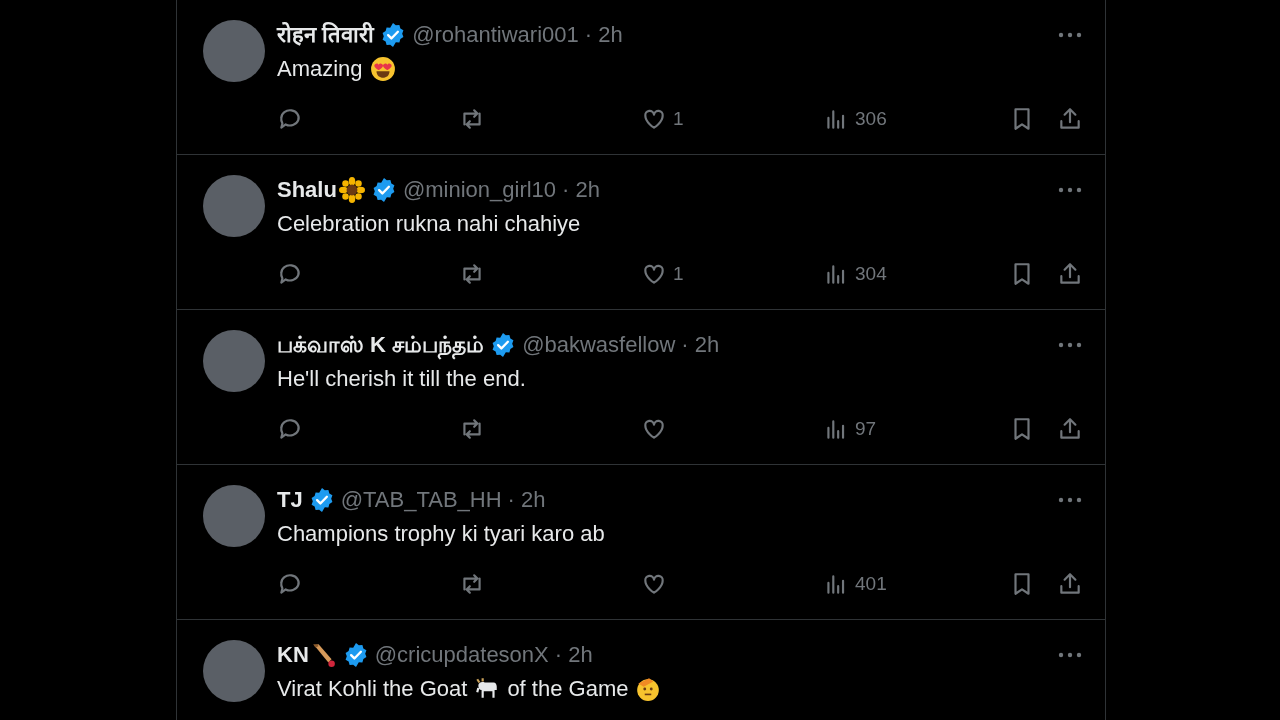 The image size is (1280, 720). I want to click on reply-text: He'll cherish it till the end., so click(401, 379).